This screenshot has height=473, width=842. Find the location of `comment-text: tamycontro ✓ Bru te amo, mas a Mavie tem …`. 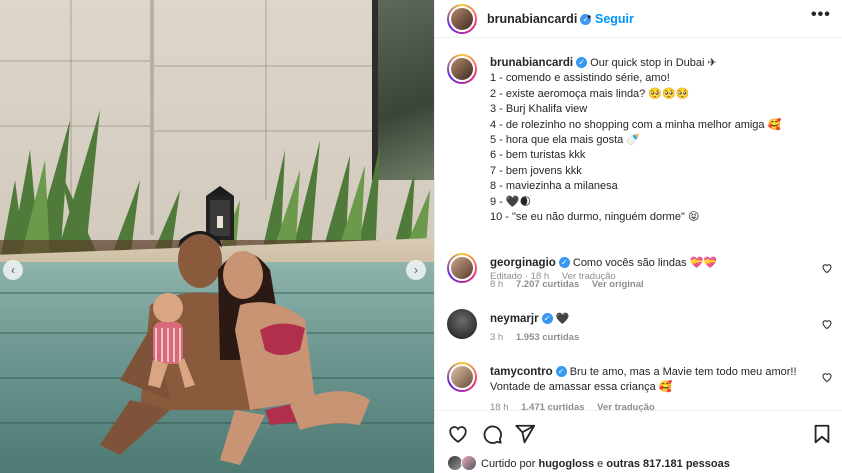

comment-text: tamycontro ✓ Bru te amo, mas a Mavie tem … is located at coordinates (650, 380).